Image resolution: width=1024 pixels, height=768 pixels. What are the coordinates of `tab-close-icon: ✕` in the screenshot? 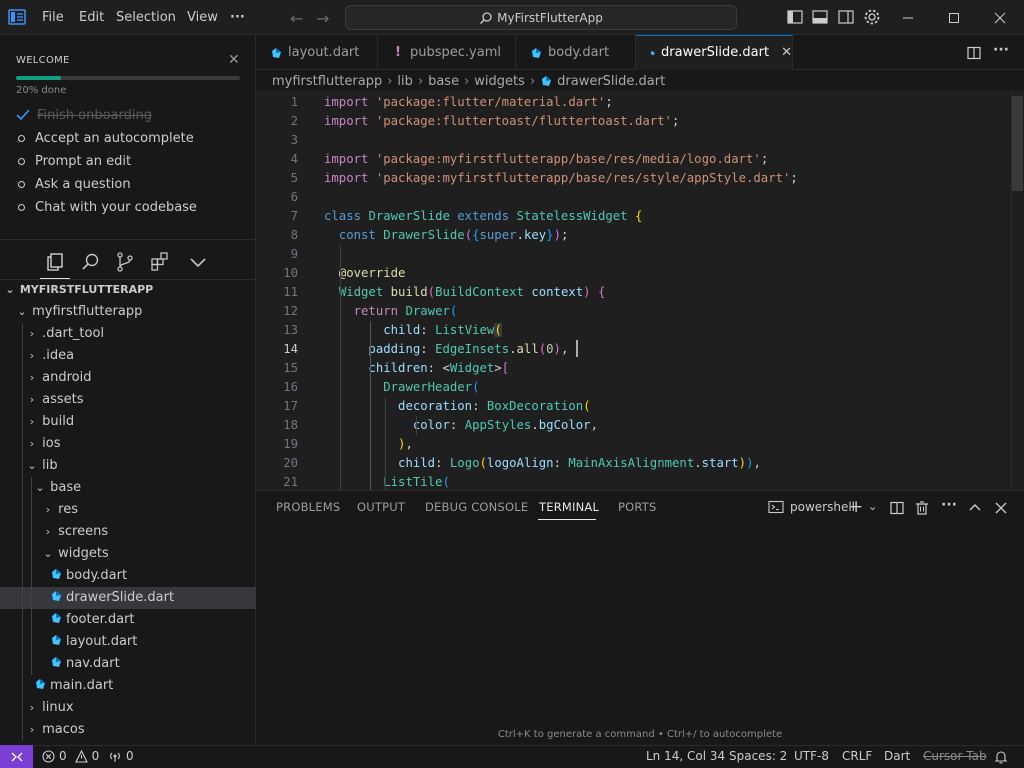 It's located at (786, 52).